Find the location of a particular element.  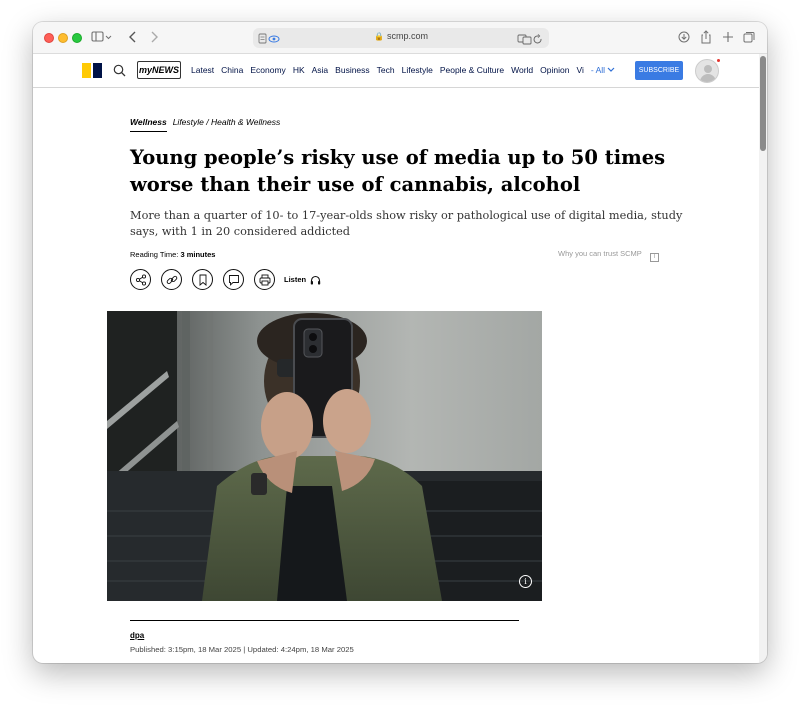

nav-item-tech: Tech is located at coordinates (386, 70).